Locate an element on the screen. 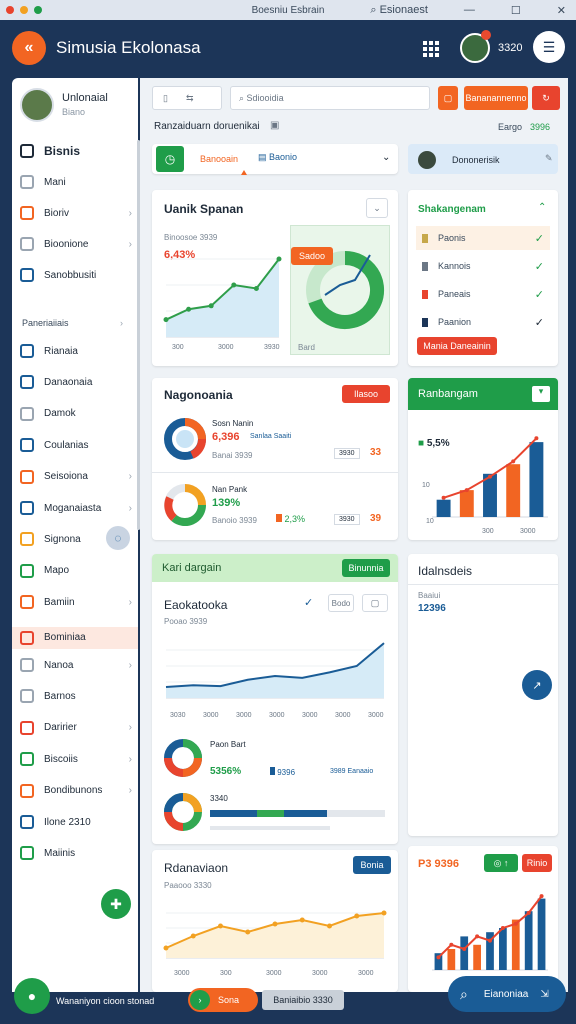 The image size is (576, 1024). card2-row-label: Paanion is located at coordinates (455, 322).